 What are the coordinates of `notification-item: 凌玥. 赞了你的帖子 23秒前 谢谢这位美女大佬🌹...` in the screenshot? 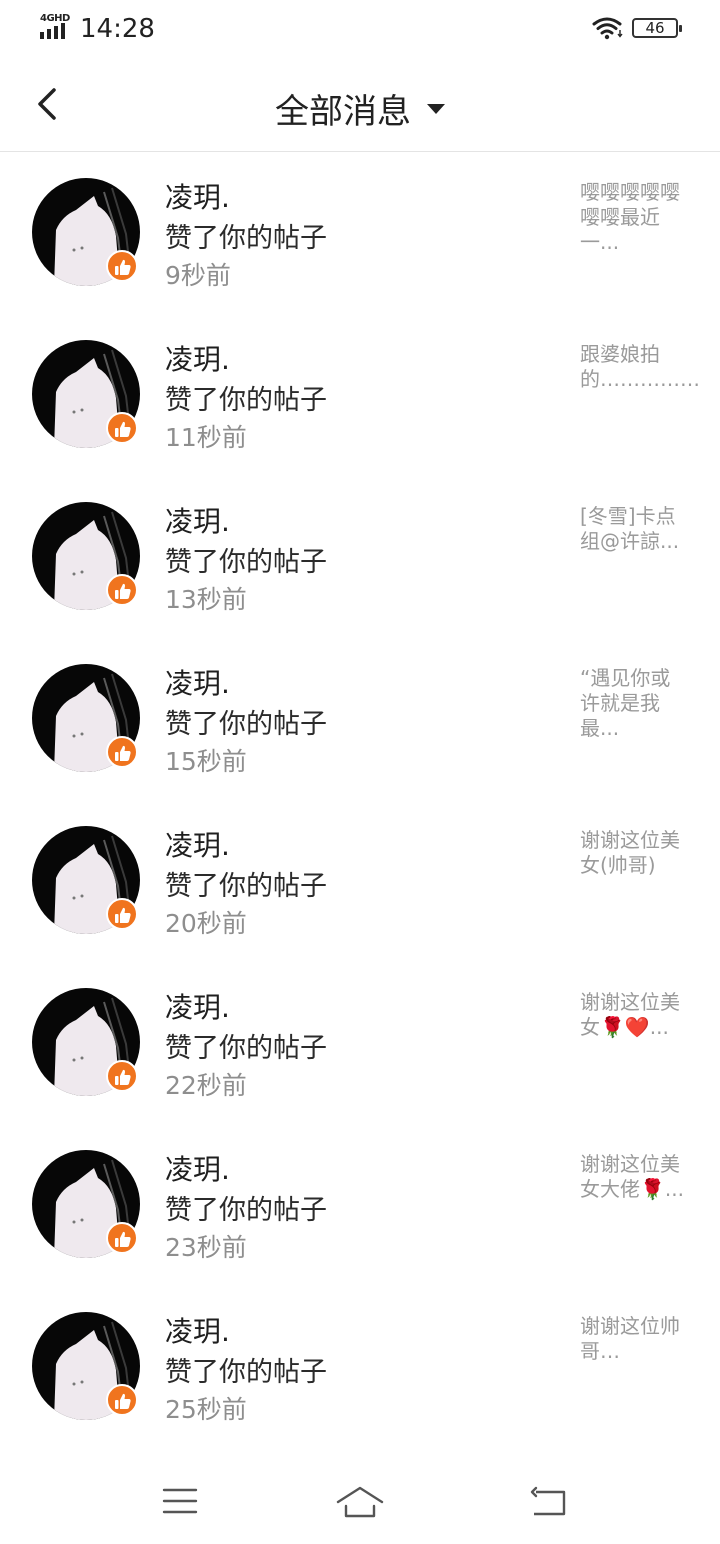 It's located at (360, 1205).